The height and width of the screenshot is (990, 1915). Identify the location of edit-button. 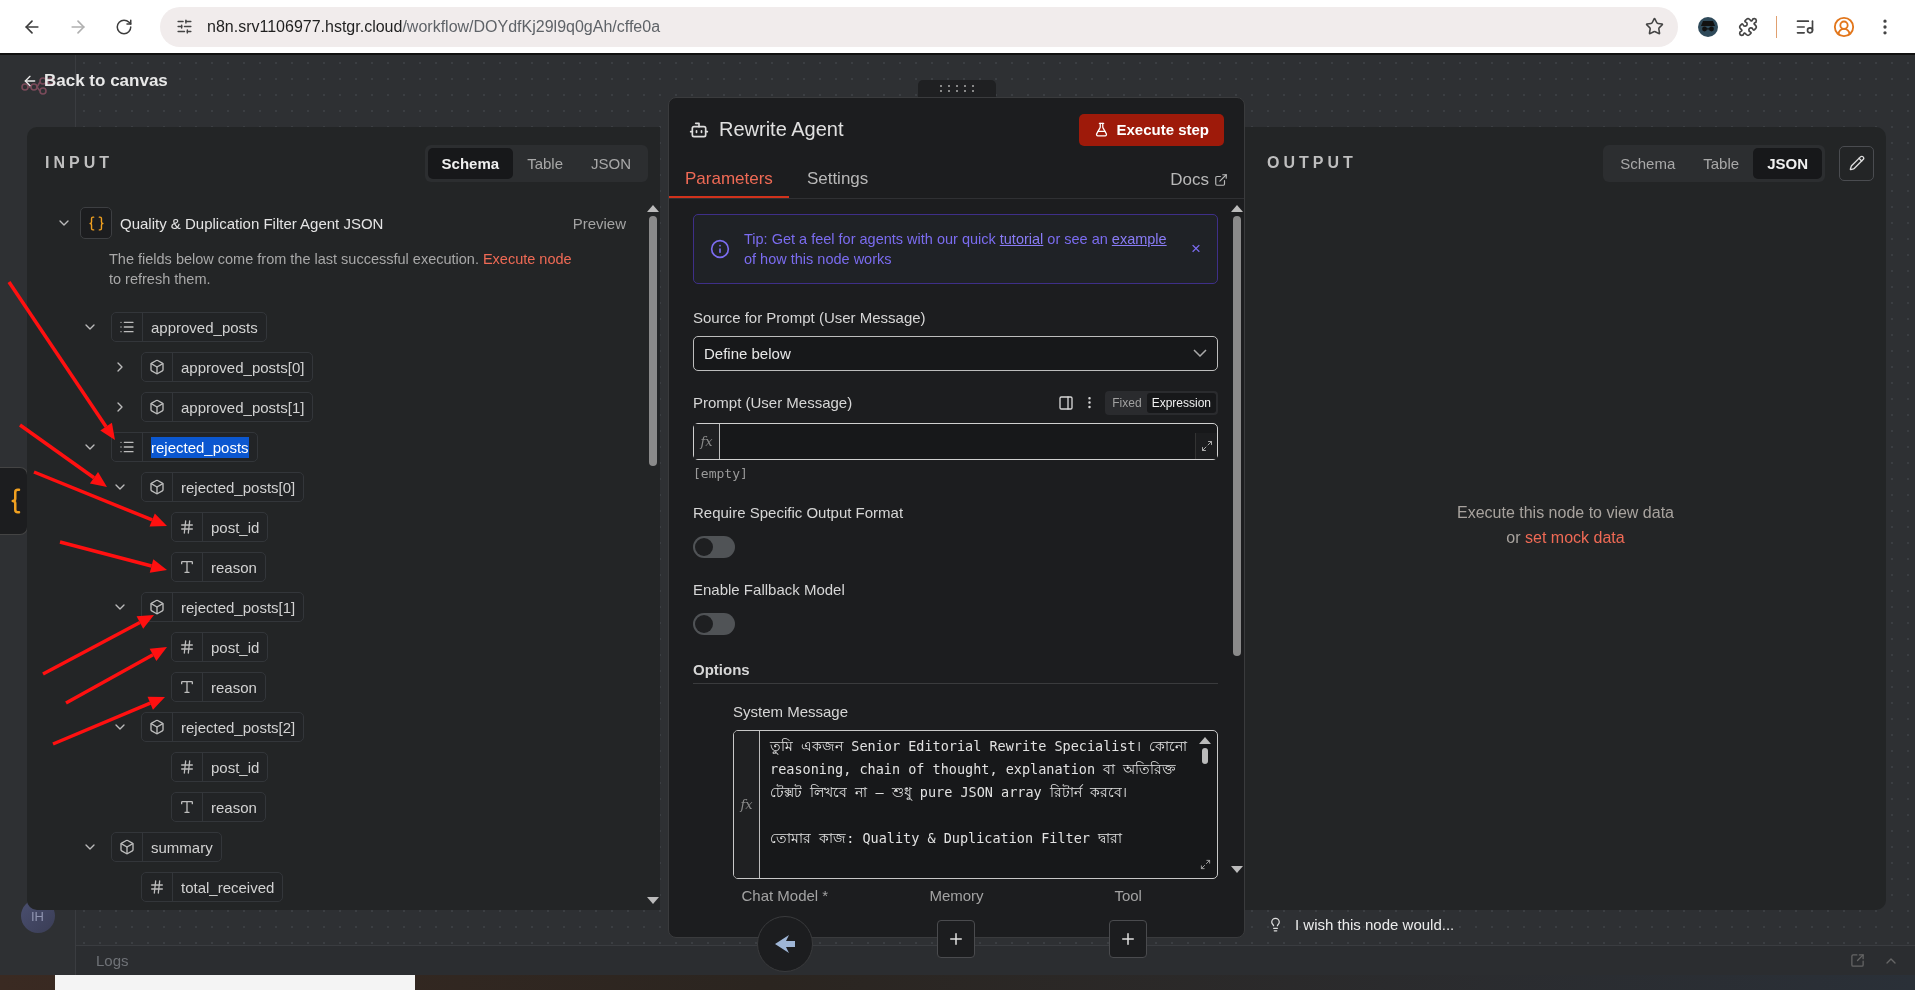
(1856, 163).